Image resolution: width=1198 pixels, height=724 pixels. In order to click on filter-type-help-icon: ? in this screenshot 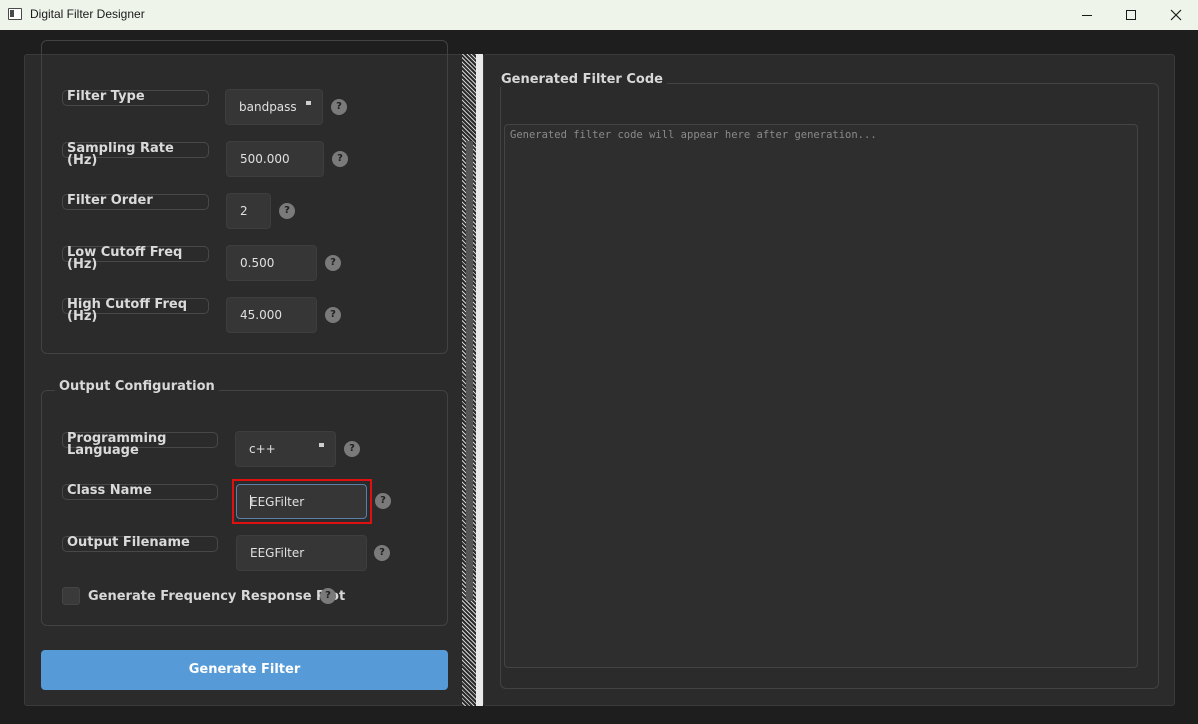, I will do `click(339, 107)`.